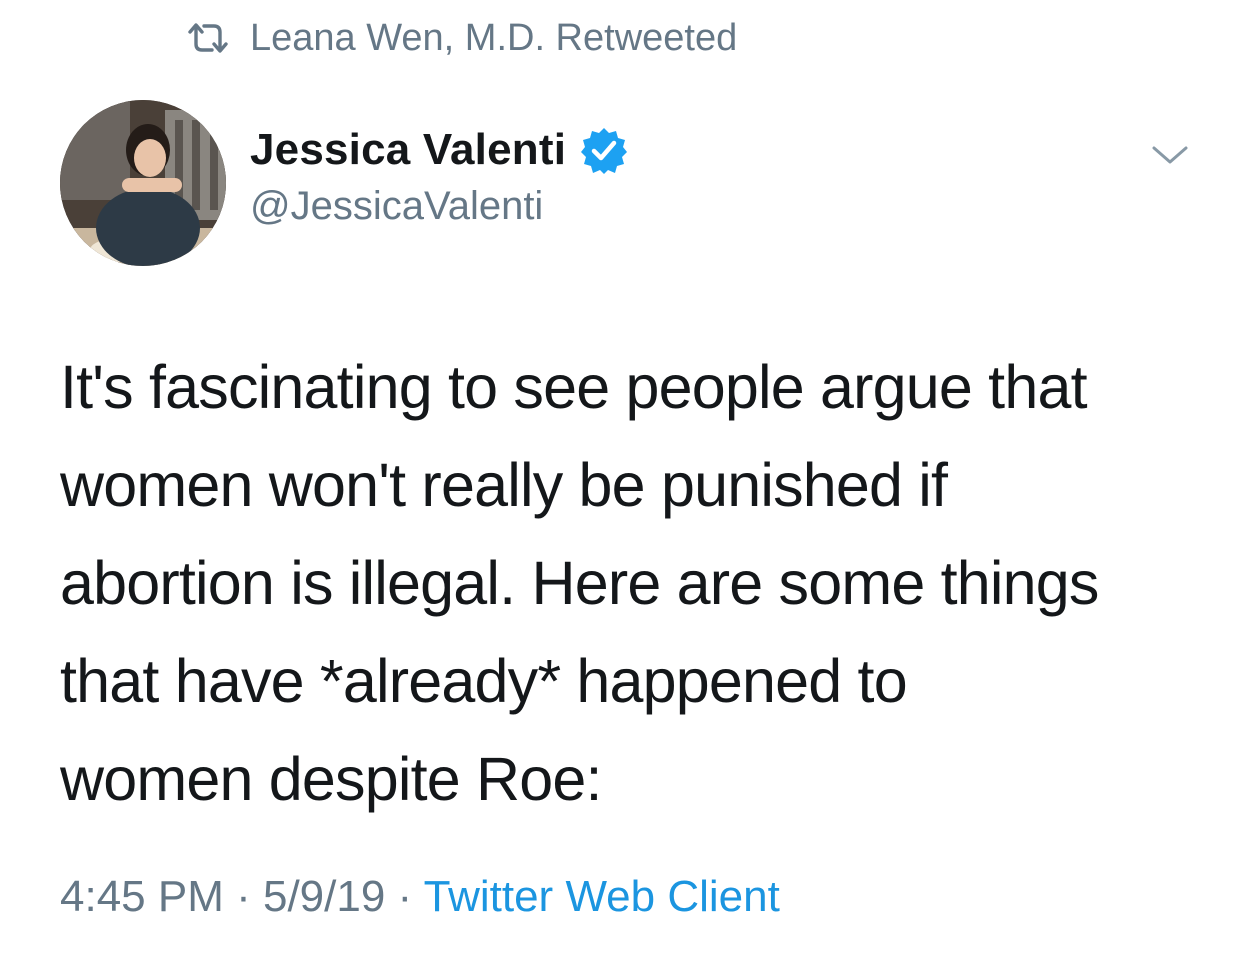 This screenshot has height=975, width=1242. I want to click on verified-badge-icon, so click(604, 150).